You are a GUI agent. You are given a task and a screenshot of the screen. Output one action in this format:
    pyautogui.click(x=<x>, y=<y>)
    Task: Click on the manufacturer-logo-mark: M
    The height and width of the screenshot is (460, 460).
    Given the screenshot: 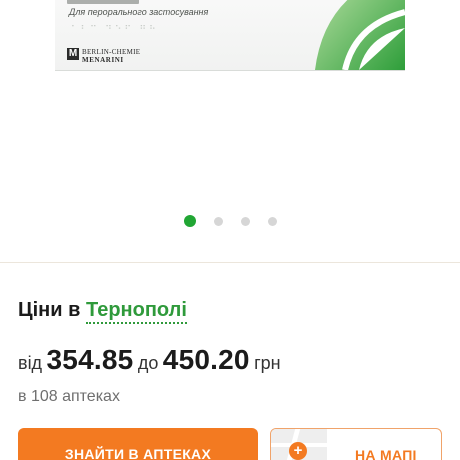 What is the action you would take?
    pyautogui.click(x=73, y=54)
    